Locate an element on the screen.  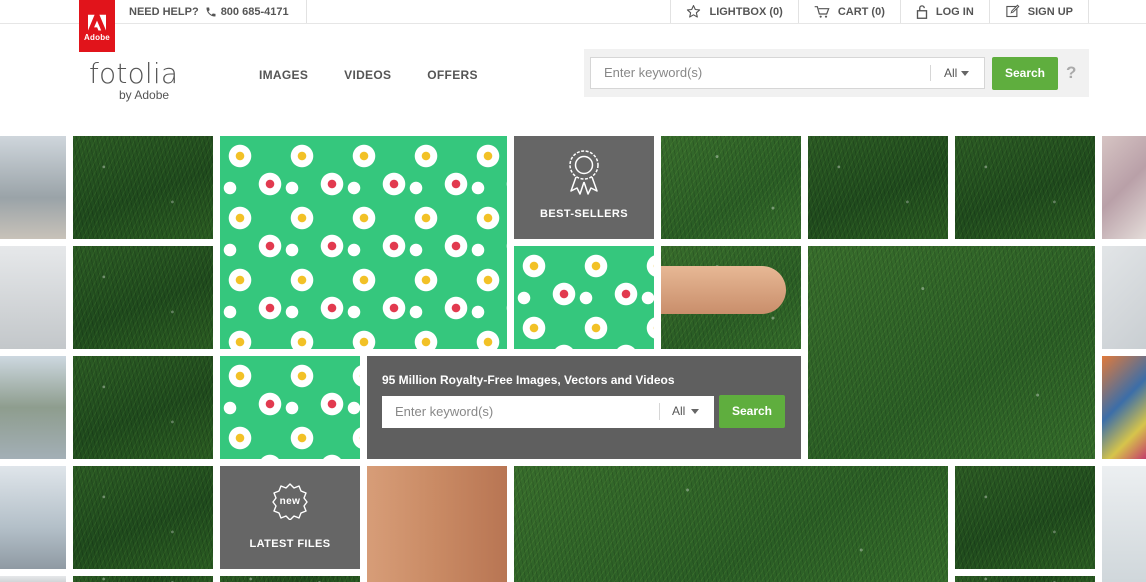
lock-icon is located at coordinates (922, 12).